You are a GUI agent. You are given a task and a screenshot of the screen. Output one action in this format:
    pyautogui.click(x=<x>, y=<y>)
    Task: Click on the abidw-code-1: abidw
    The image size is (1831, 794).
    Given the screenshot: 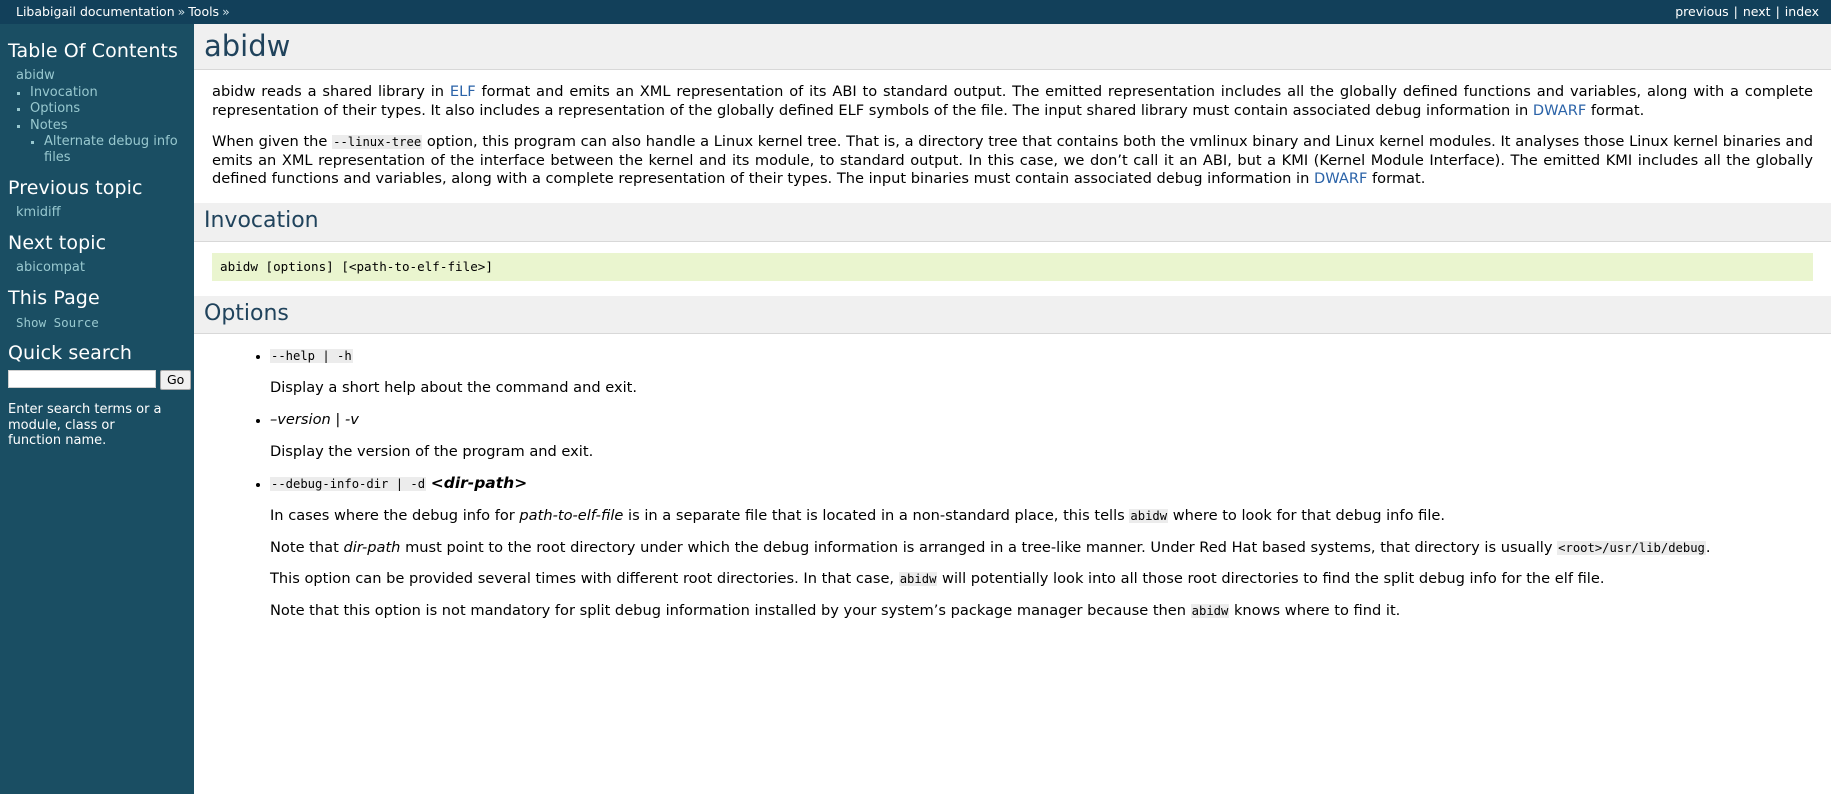 What is the action you would take?
    pyautogui.click(x=1149, y=516)
    